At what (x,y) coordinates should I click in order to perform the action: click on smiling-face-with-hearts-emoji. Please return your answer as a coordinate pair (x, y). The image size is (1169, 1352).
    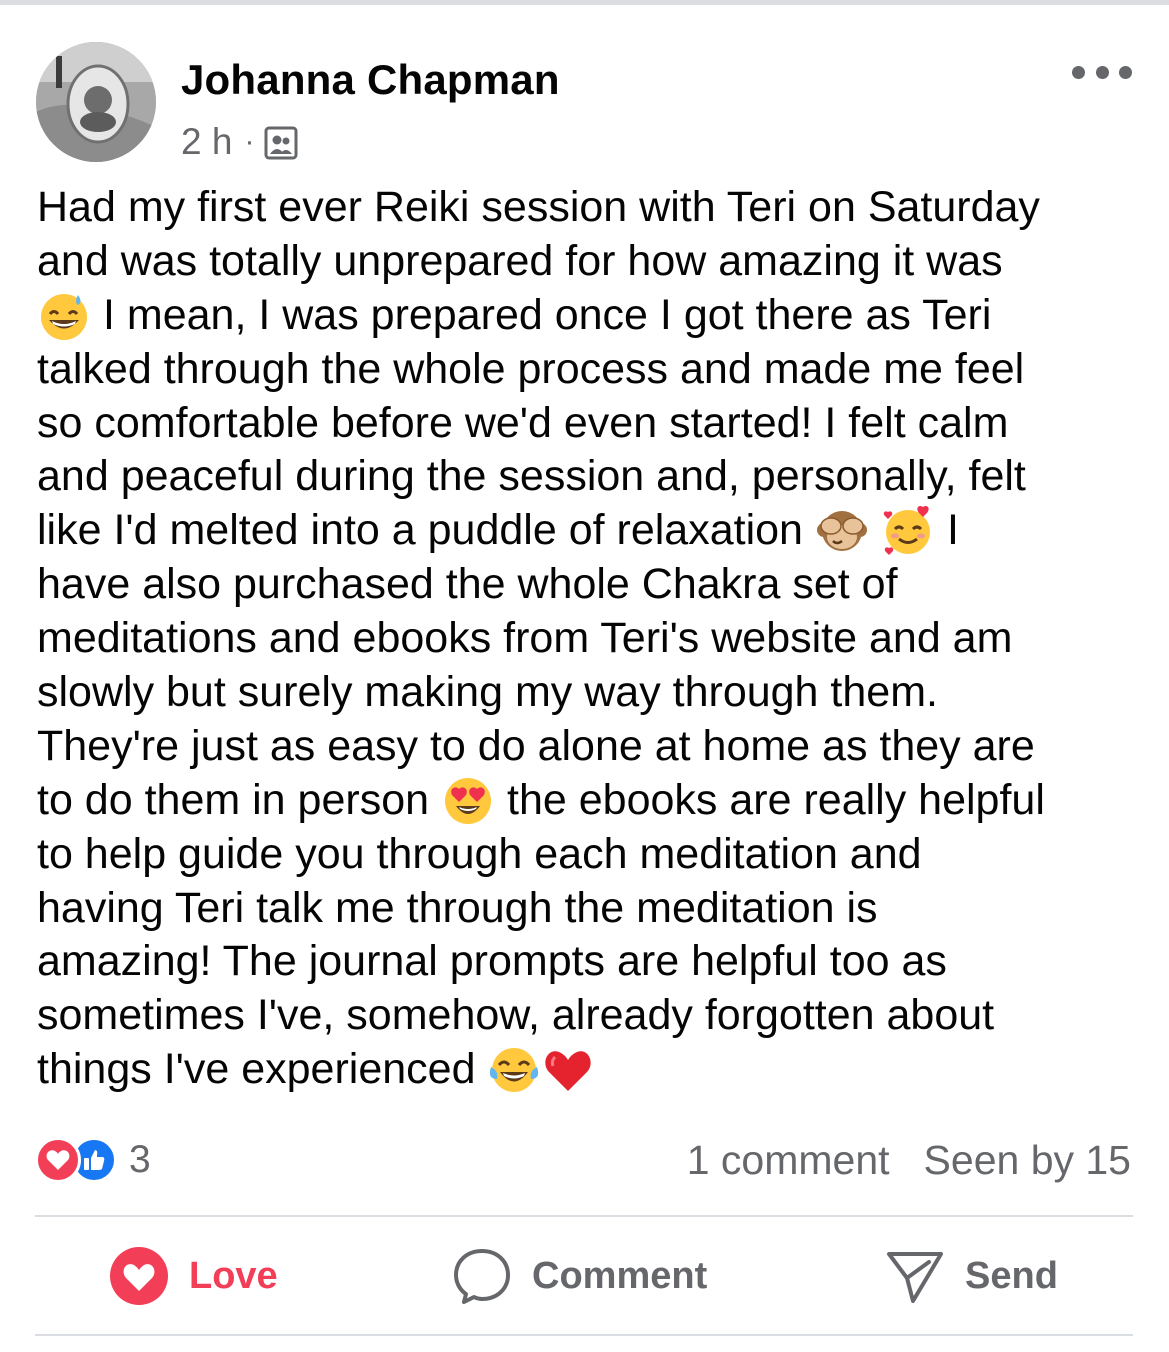
    Looking at the image, I should click on (908, 531).